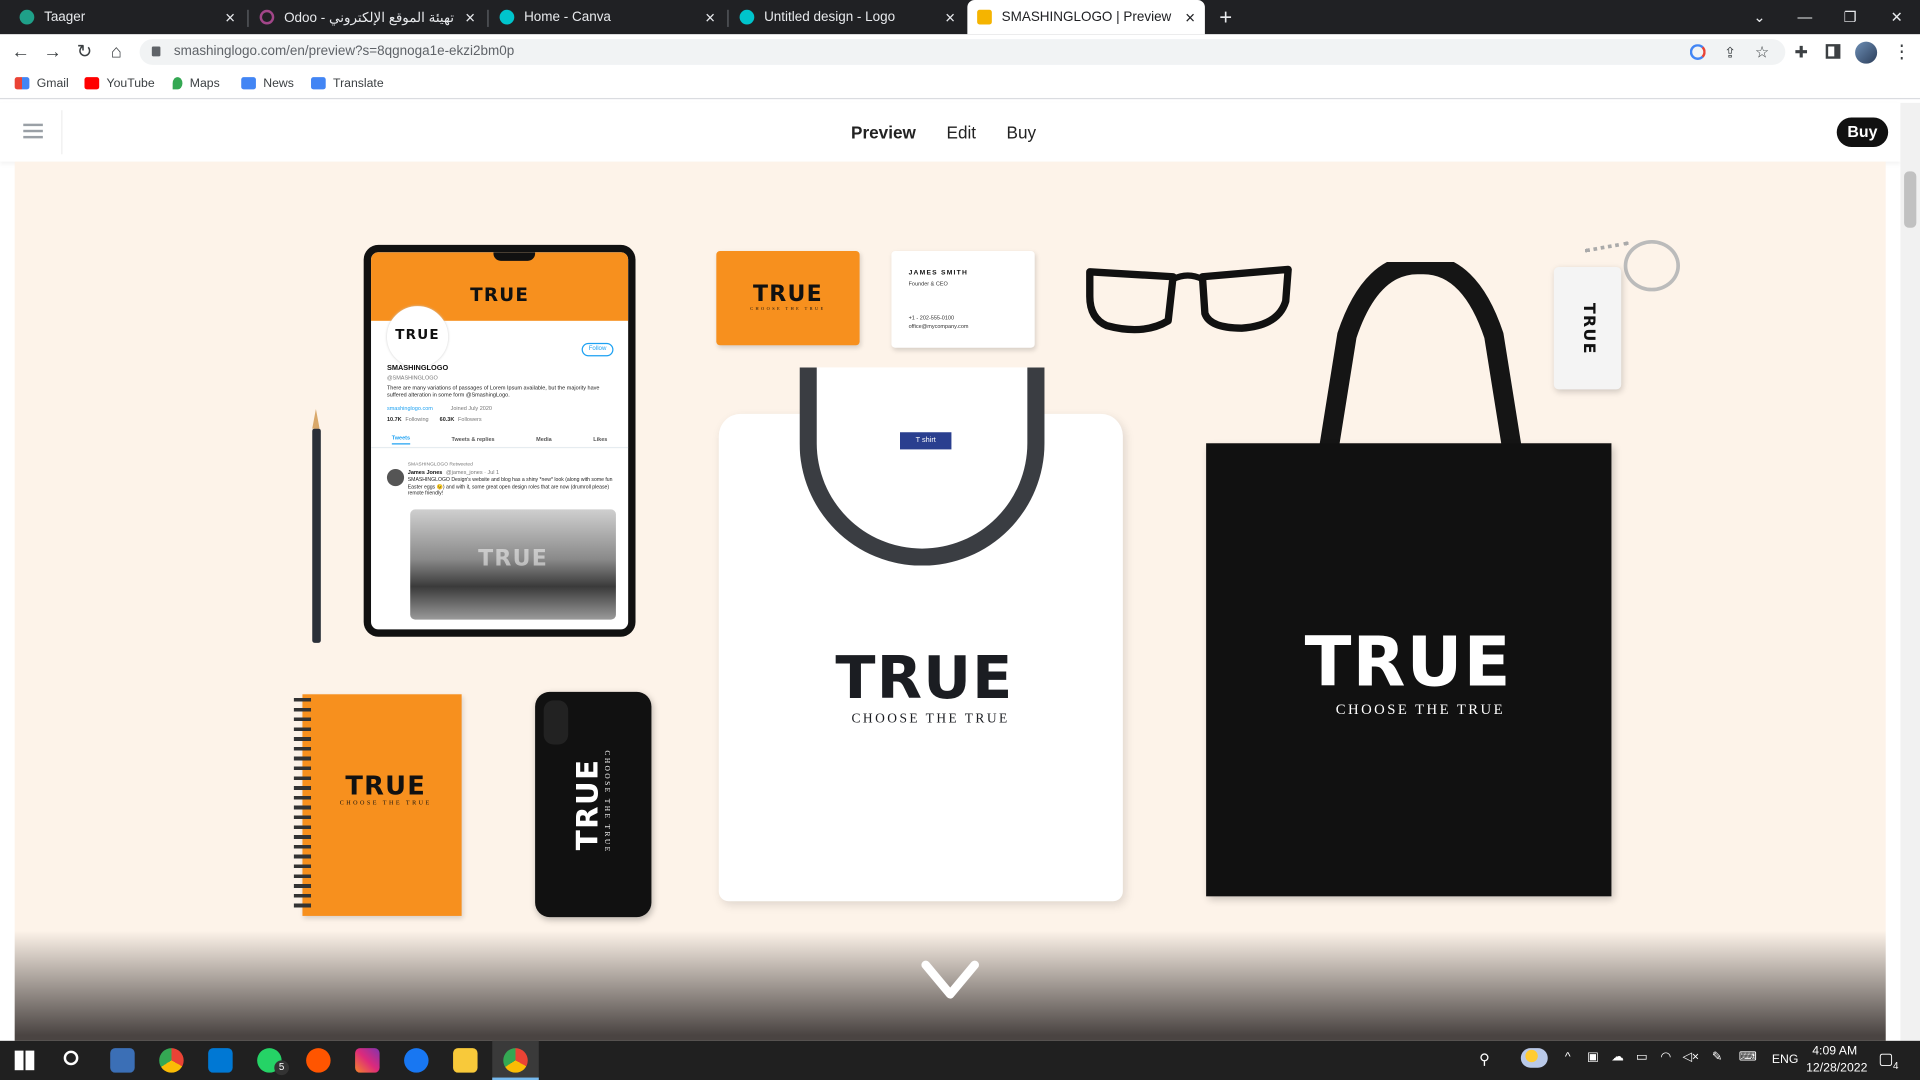 The height and width of the screenshot is (1080, 1920). Describe the element at coordinates (248, 83) in the screenshot. I see `news-icon` at that location.